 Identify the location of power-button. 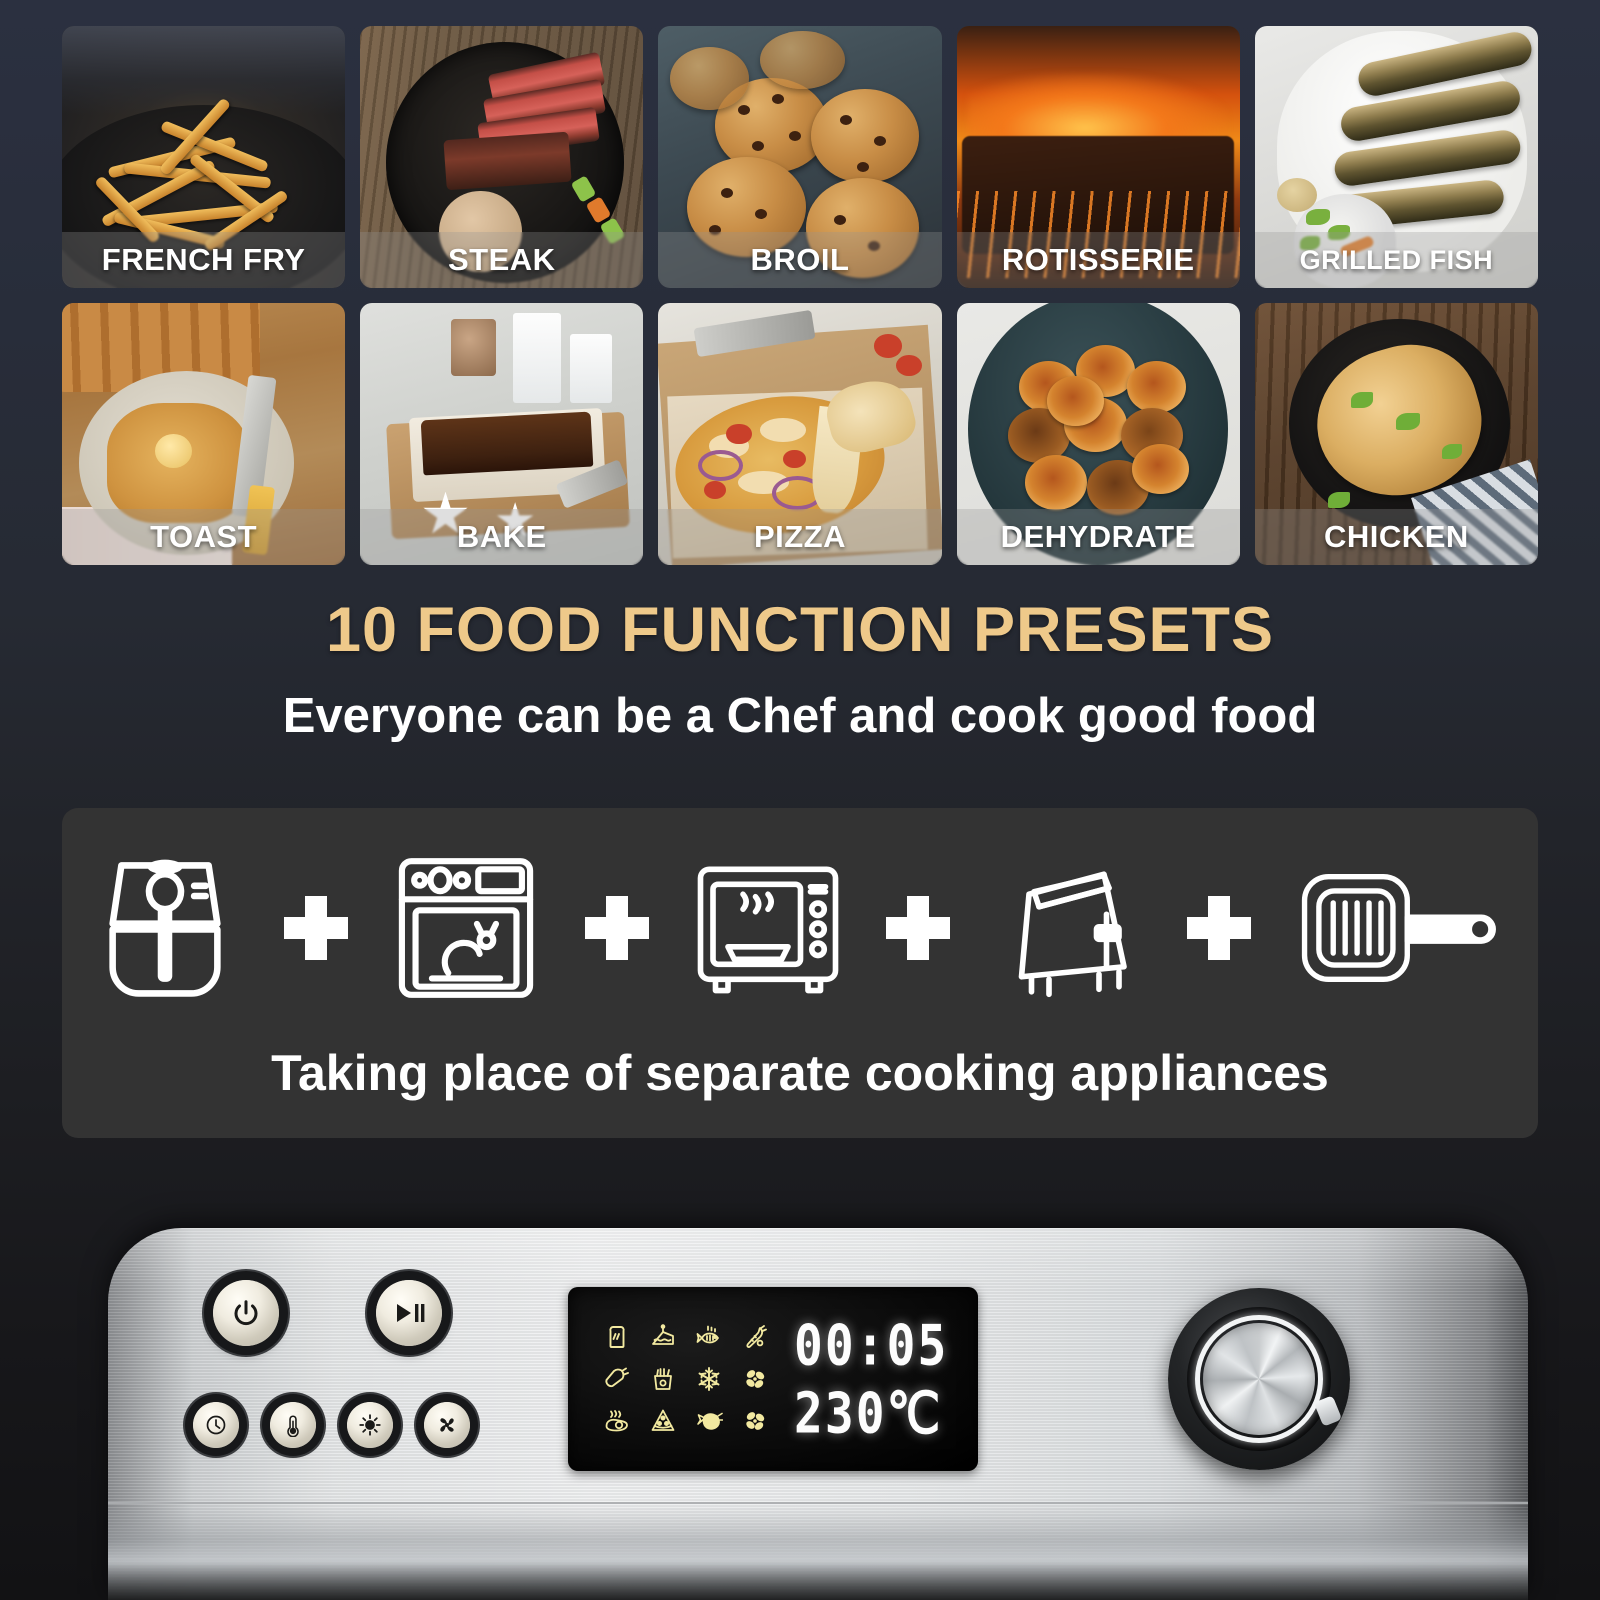
(246, 1313).